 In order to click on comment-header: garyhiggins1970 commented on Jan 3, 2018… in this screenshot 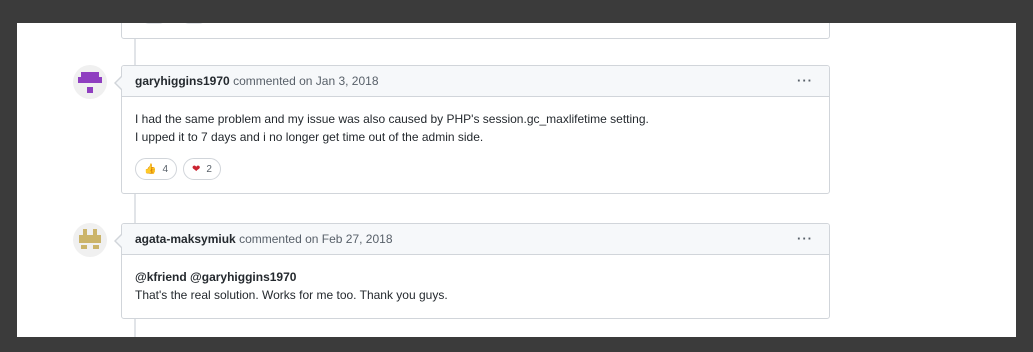, I will do `click(475, 81)`.